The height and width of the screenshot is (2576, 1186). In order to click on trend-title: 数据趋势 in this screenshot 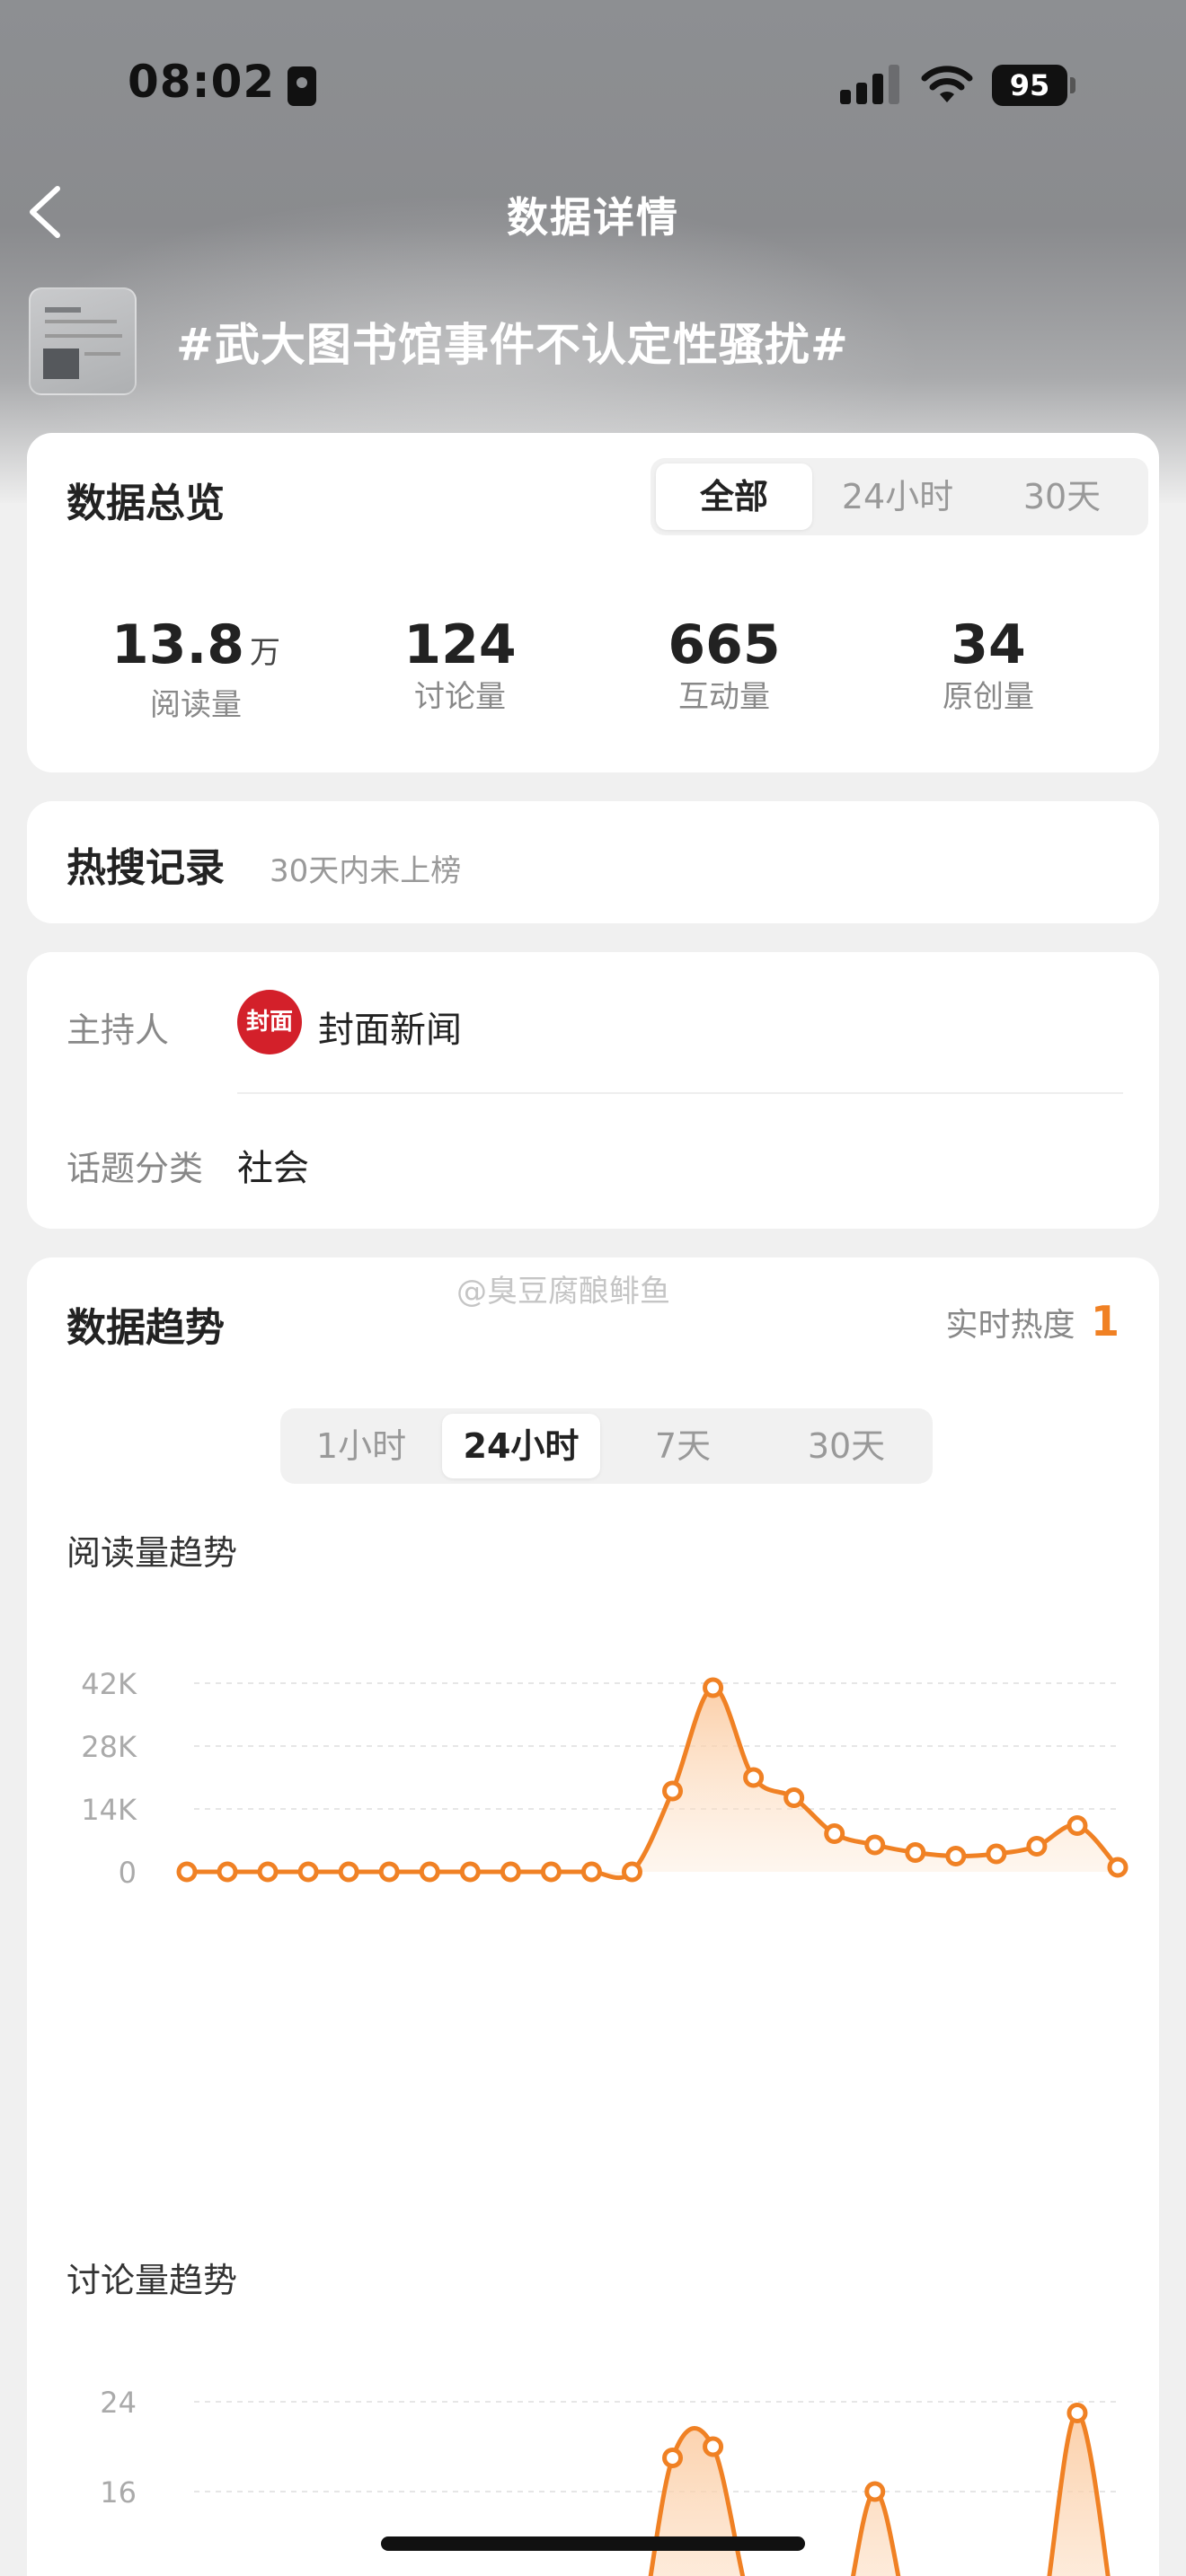, I will do `click(145, 1328)`.